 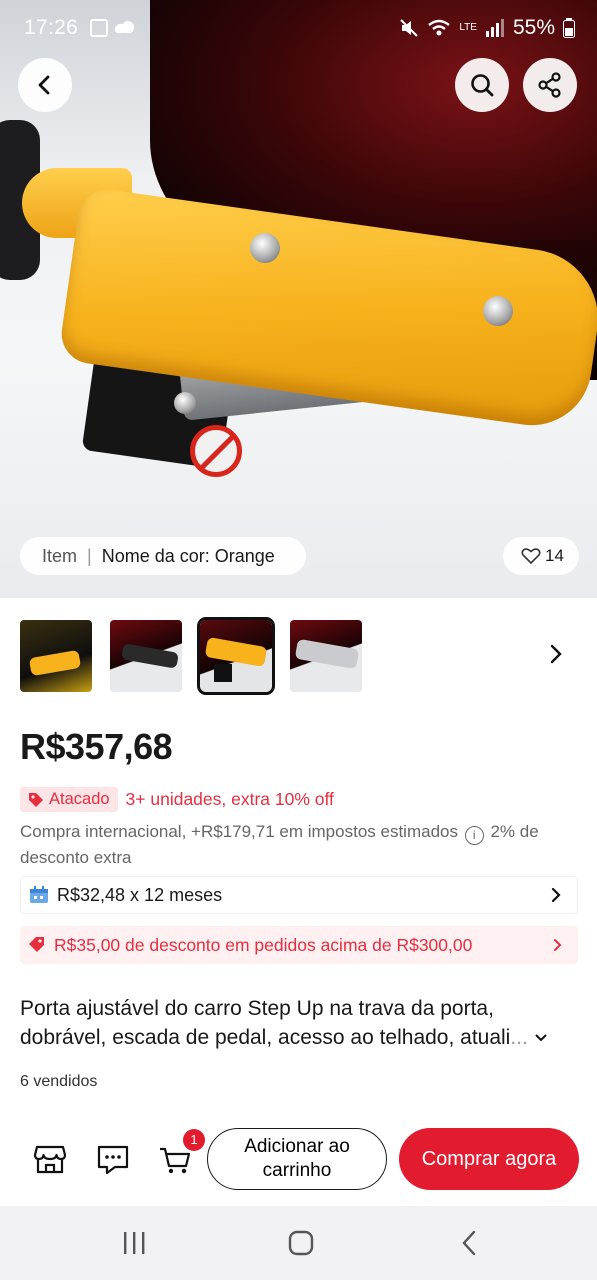 I want to click on notification-icons, so click(x=113, y=28).